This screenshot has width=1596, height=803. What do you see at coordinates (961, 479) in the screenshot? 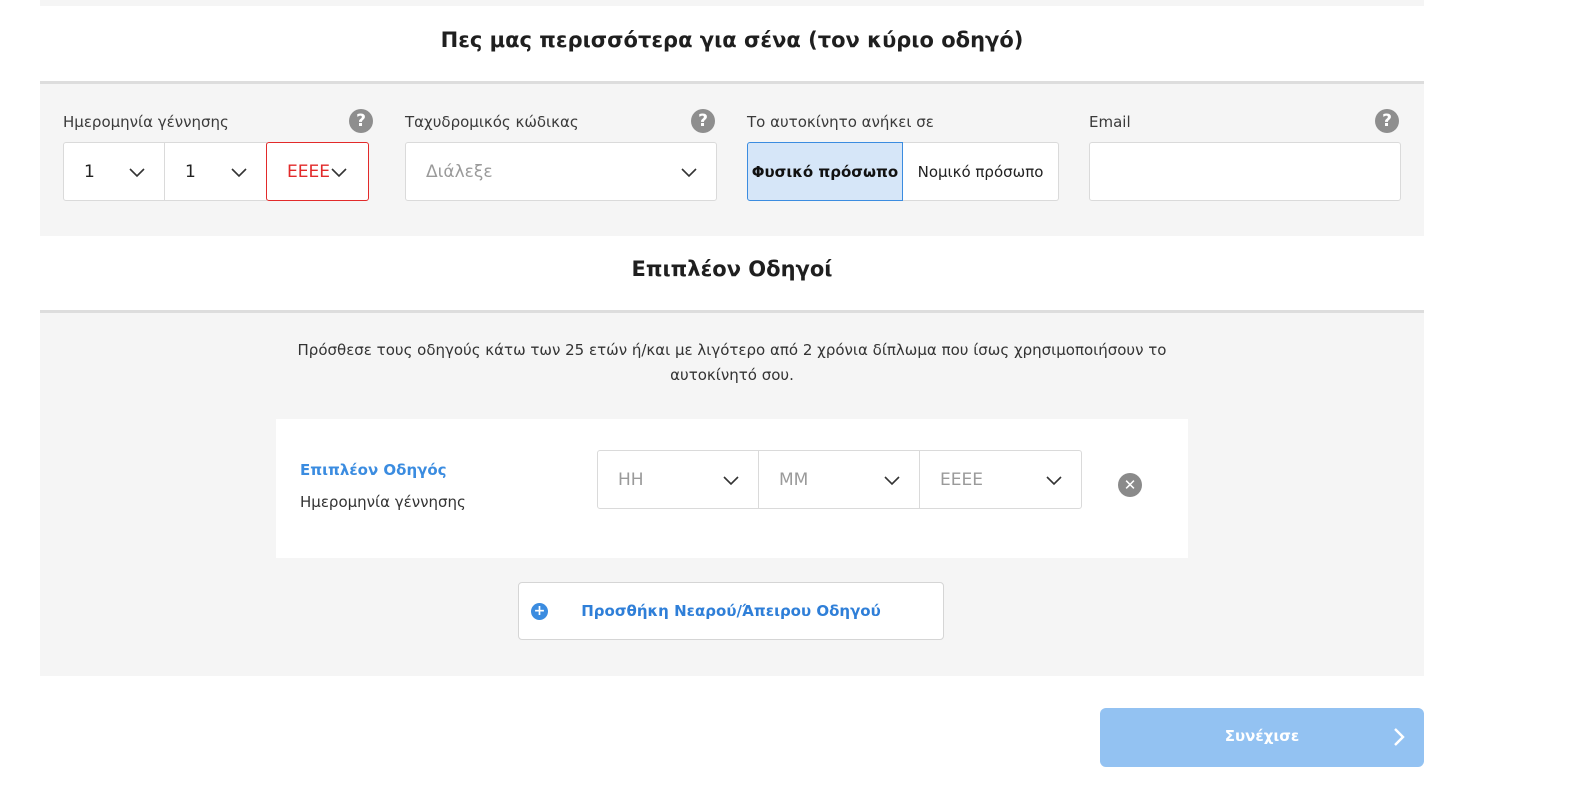
I see `extra-dob-year-placeholder: ΕΕΕΕ` at bounding box center [961, 479].